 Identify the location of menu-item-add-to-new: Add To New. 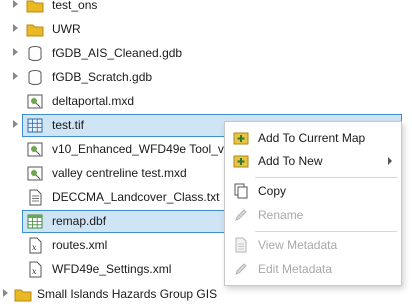
(313, 161).